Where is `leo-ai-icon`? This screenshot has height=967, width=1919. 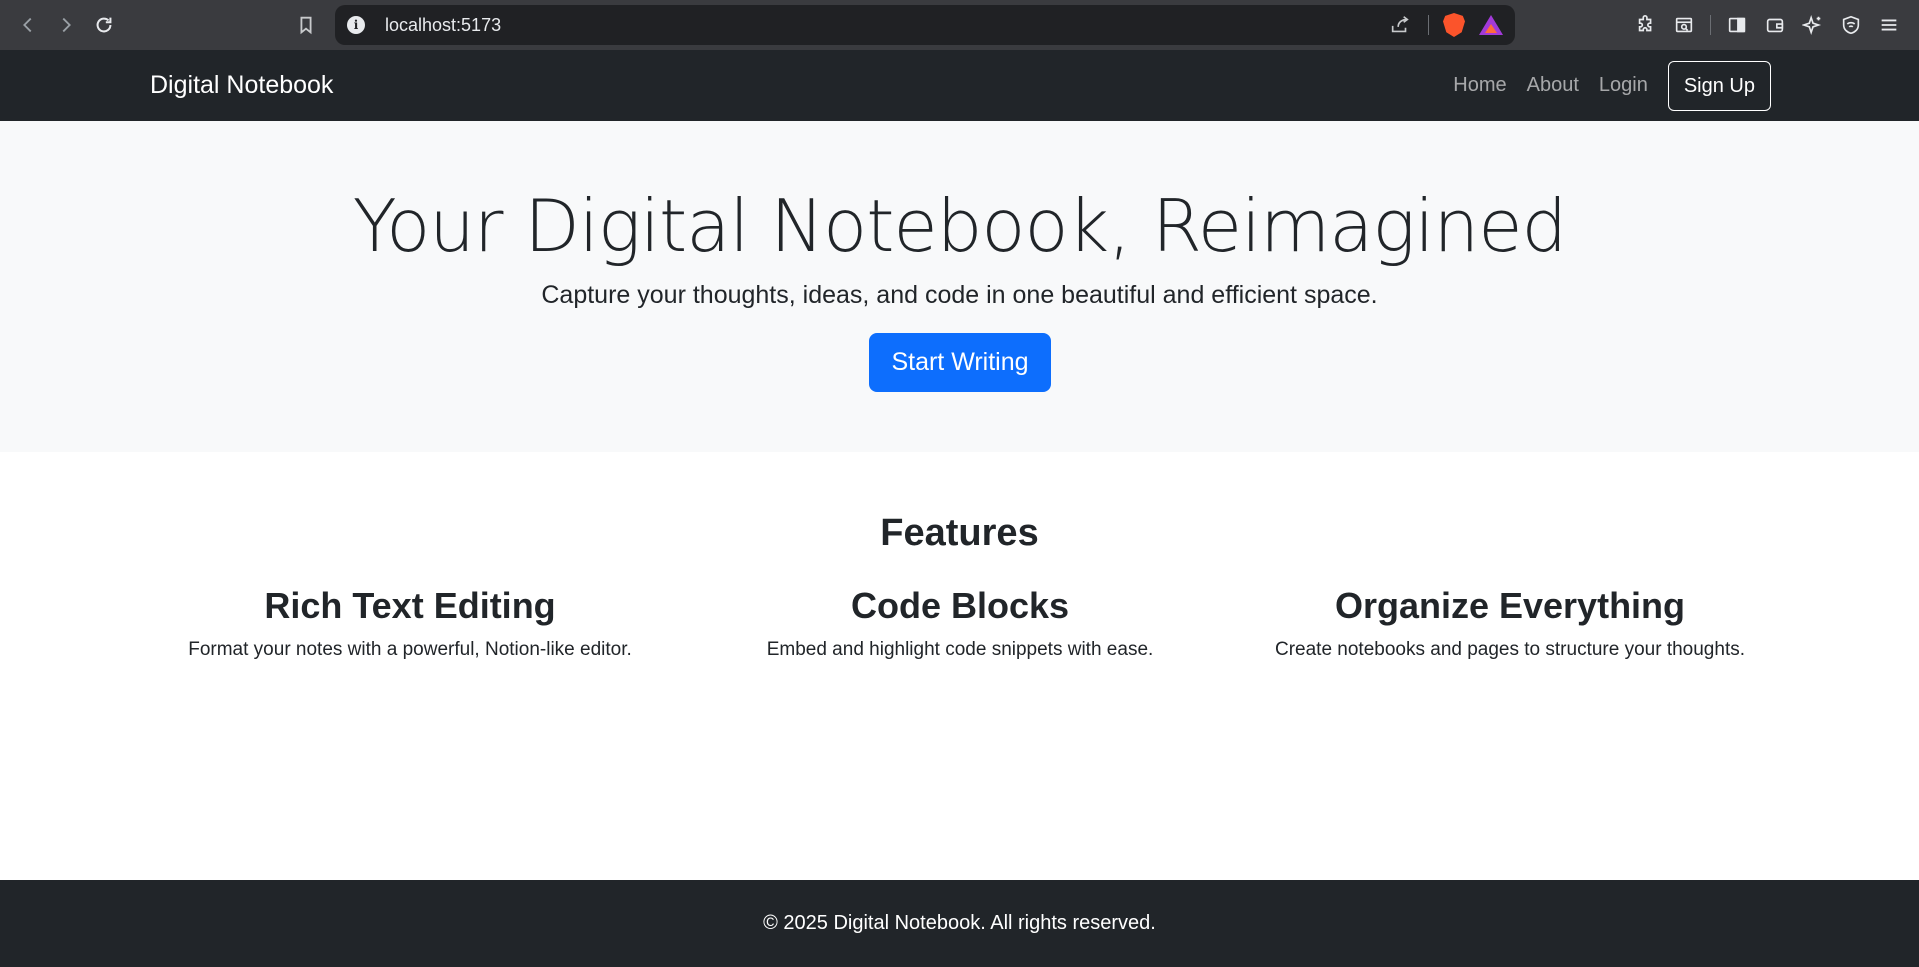 leo-ai-icon is located at coordinates (1813, 25).